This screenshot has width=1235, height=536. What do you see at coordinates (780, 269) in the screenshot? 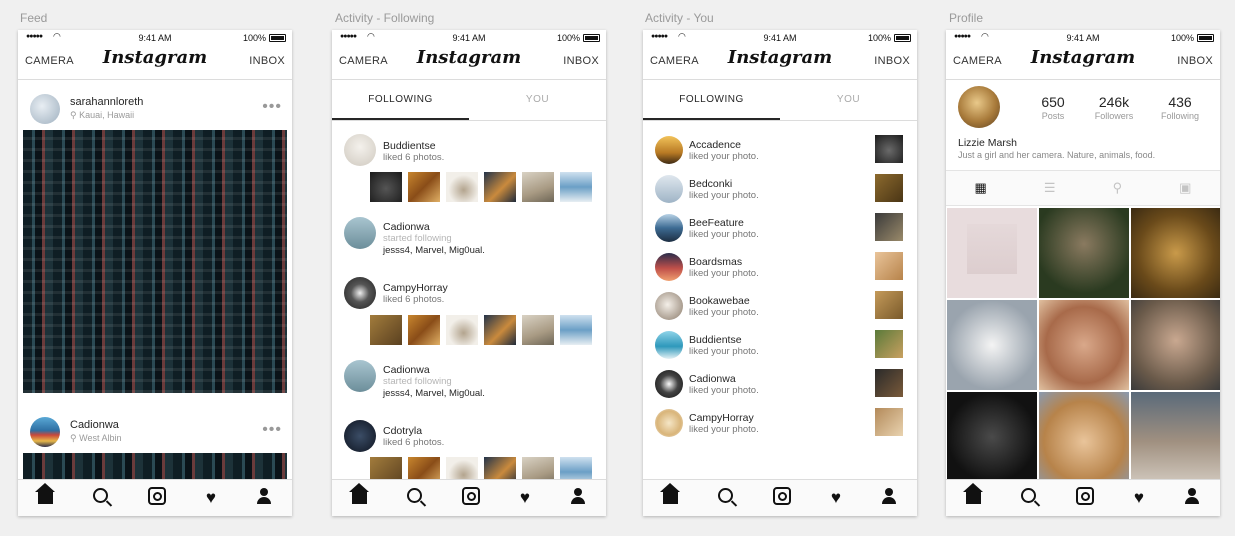
I see `list-item: Boardsmas liked your photo.` at bounding box center [780, 269].